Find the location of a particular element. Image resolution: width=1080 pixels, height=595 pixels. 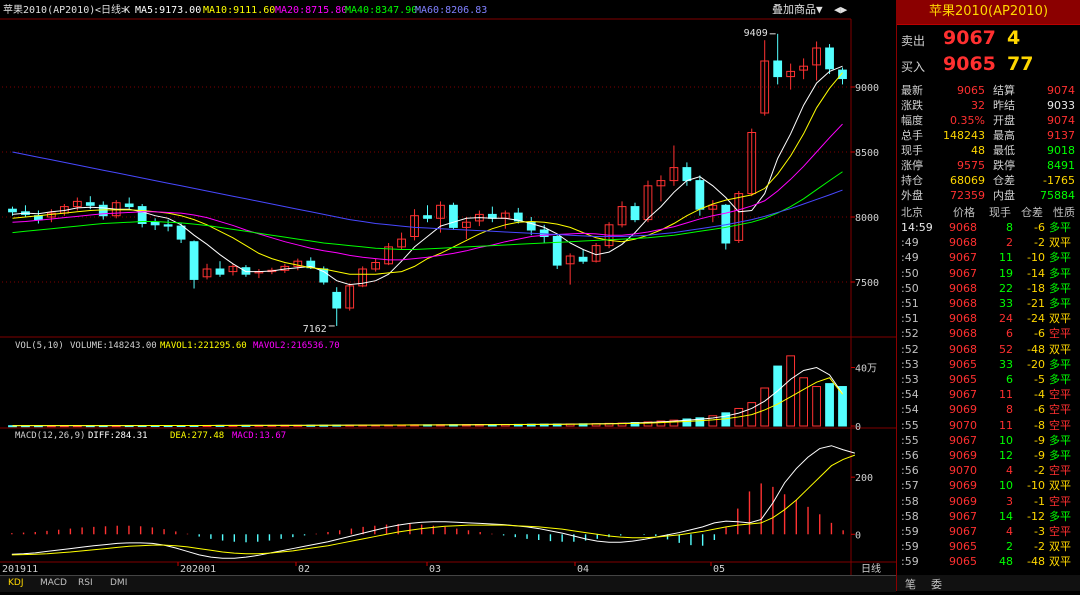

macd-tick-label: 200 is located at coordinates (864, 478).